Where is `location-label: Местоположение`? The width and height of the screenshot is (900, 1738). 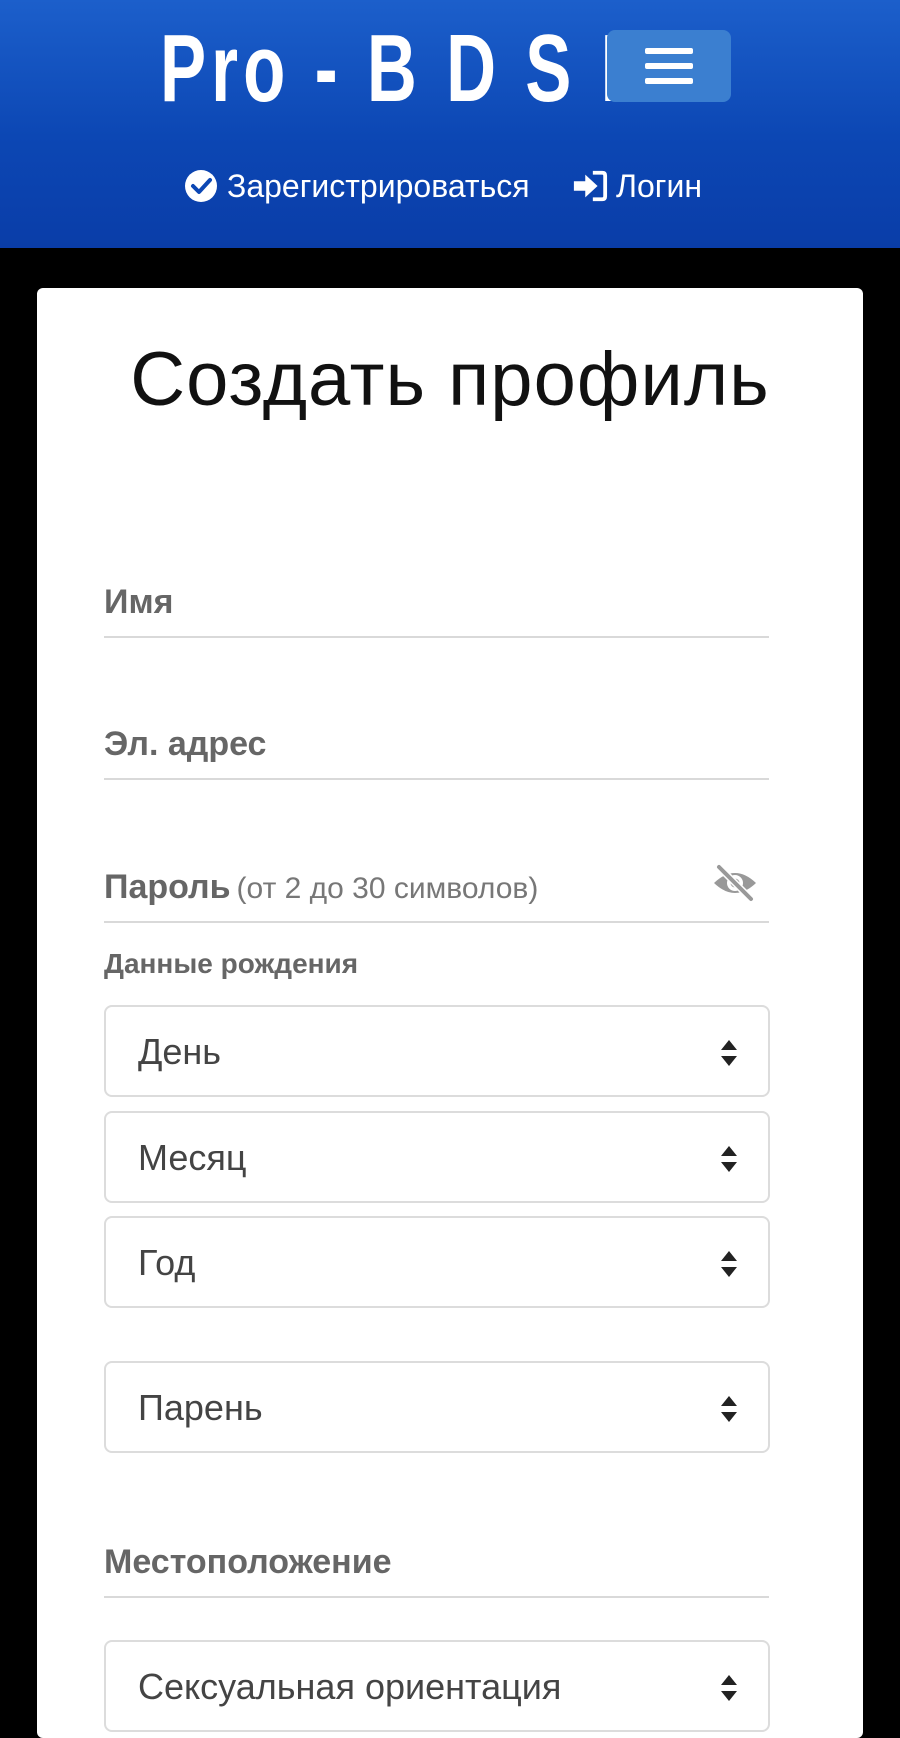
location-label: Местоположение is located at coordinates (248, 1562).